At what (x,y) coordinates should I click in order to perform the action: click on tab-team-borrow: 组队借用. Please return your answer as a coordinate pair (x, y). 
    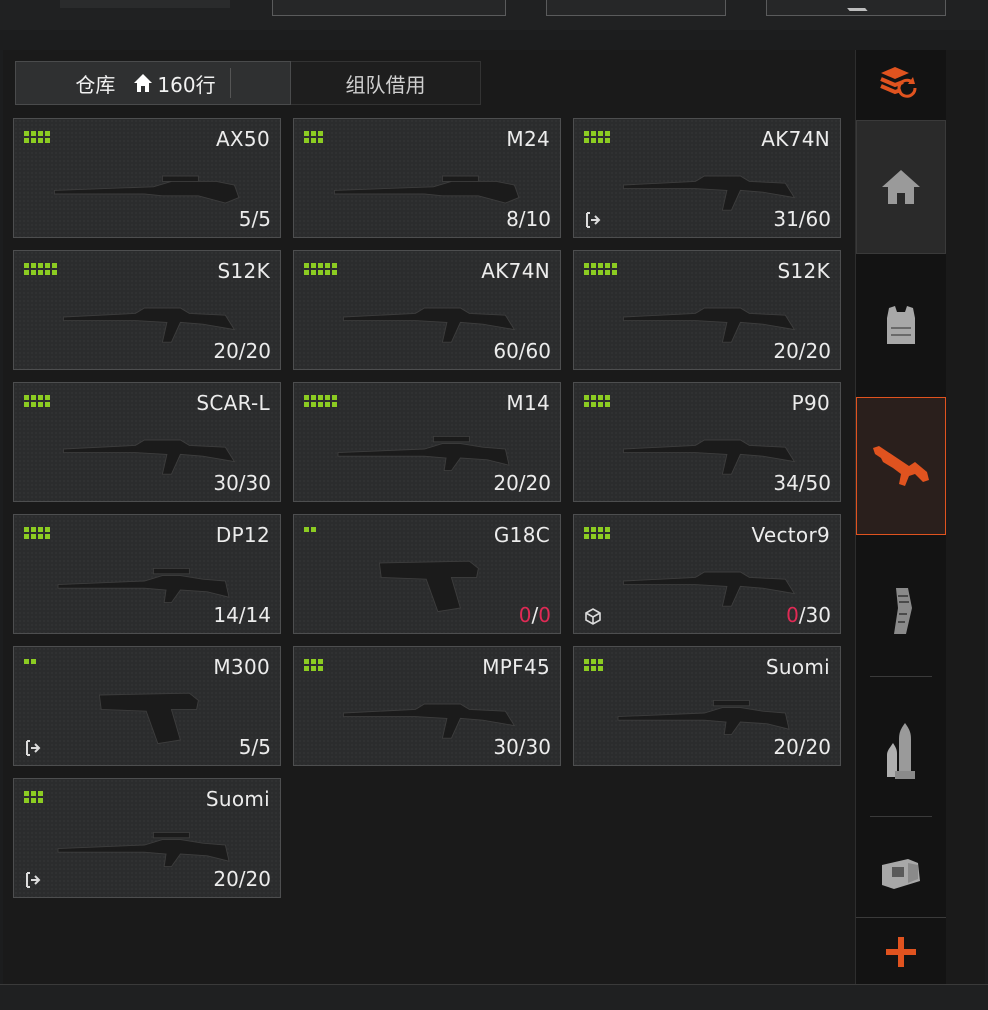
    Looking at the image, I should click on (386, 83).